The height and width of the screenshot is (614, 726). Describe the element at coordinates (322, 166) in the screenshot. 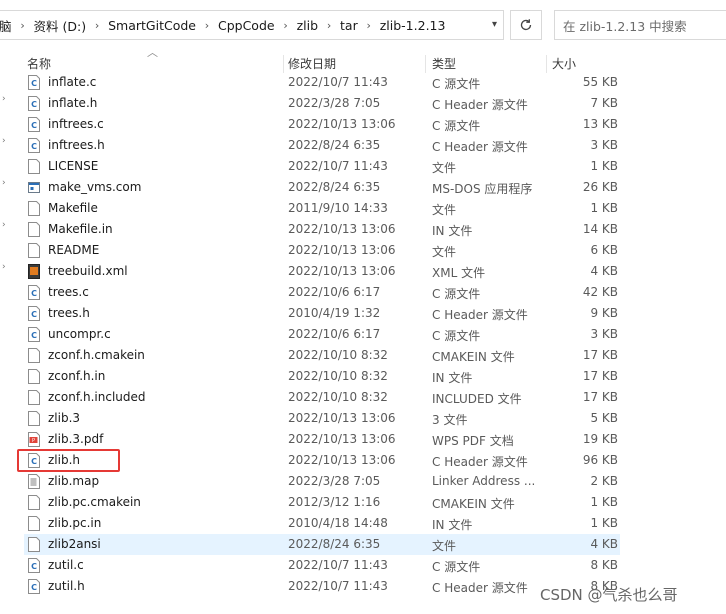

I see `file-row: LICENSE 2022/10/7 11:43 文件 1 KB` at that location.